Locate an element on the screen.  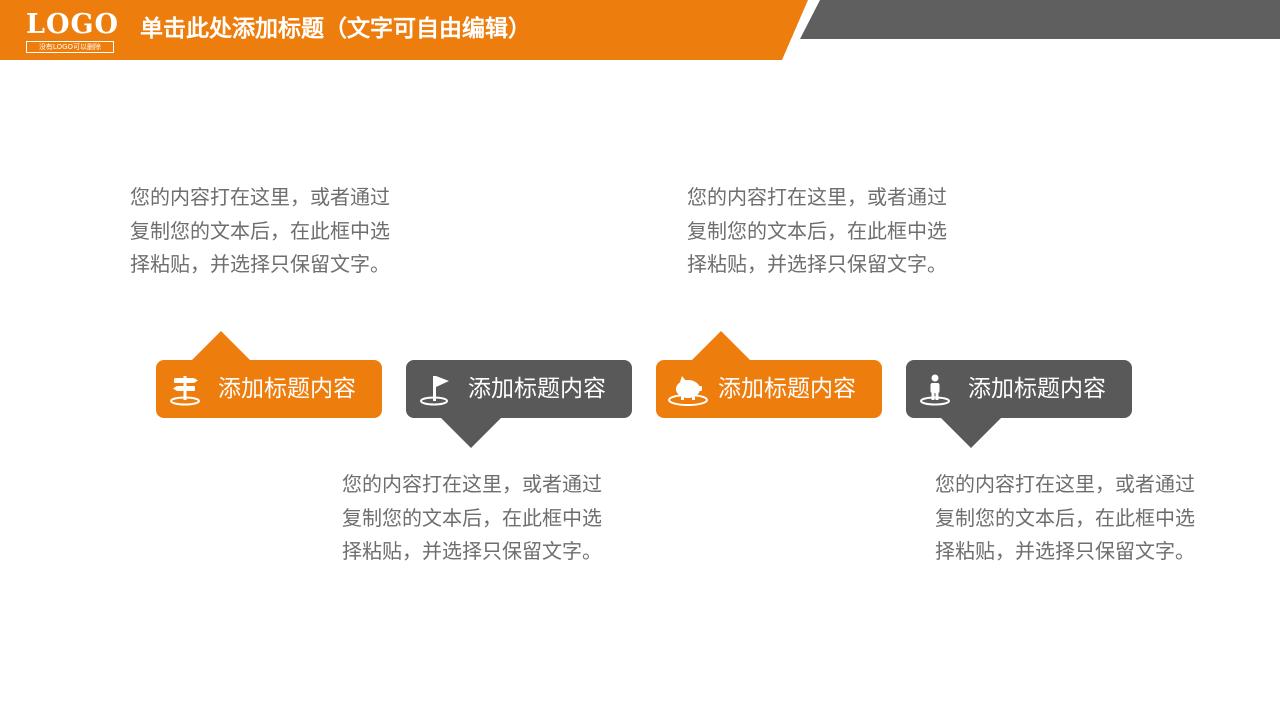
item-3-body: 您的内容打在这里，或者通过复制您的文本后，在此框中选择粘贴，并选择只保留文字。 is located at coordinates (817, 230).